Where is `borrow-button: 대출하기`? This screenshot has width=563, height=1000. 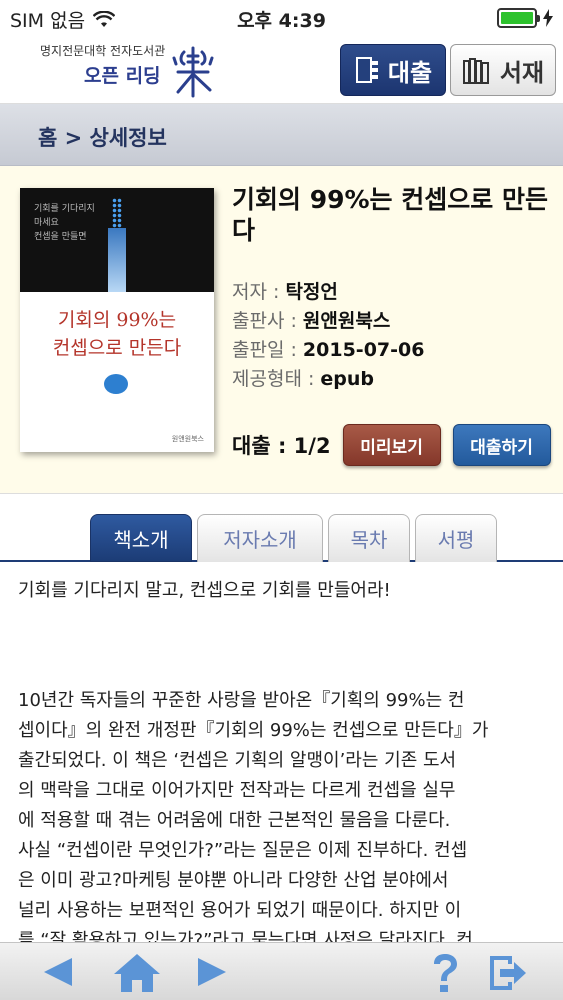
borrow-button: 대출하기 is located at coordinates (501, 445).